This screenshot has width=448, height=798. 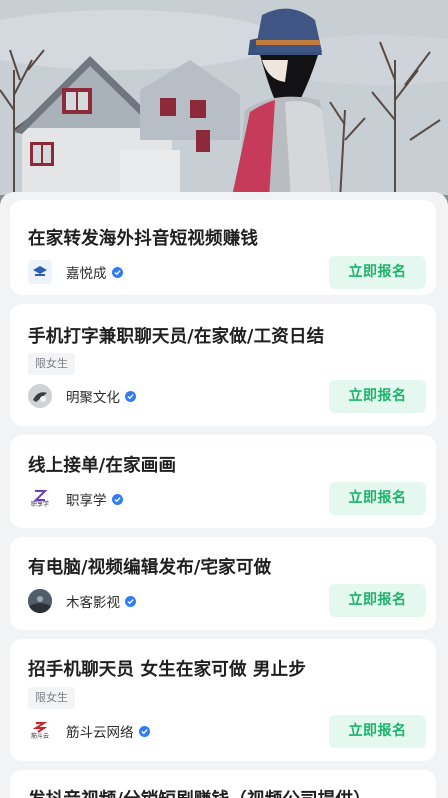 I want to click on company-row: 筋斗云 筋斗云网络, so click(x=89, y=731).